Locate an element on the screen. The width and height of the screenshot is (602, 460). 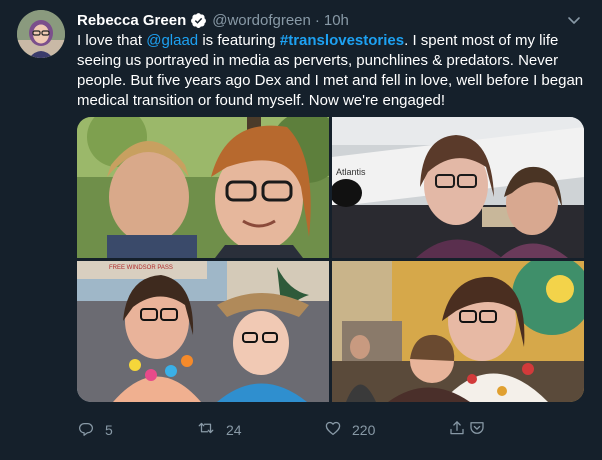
text-part-1: I love that is located at coordinates (112, 40).